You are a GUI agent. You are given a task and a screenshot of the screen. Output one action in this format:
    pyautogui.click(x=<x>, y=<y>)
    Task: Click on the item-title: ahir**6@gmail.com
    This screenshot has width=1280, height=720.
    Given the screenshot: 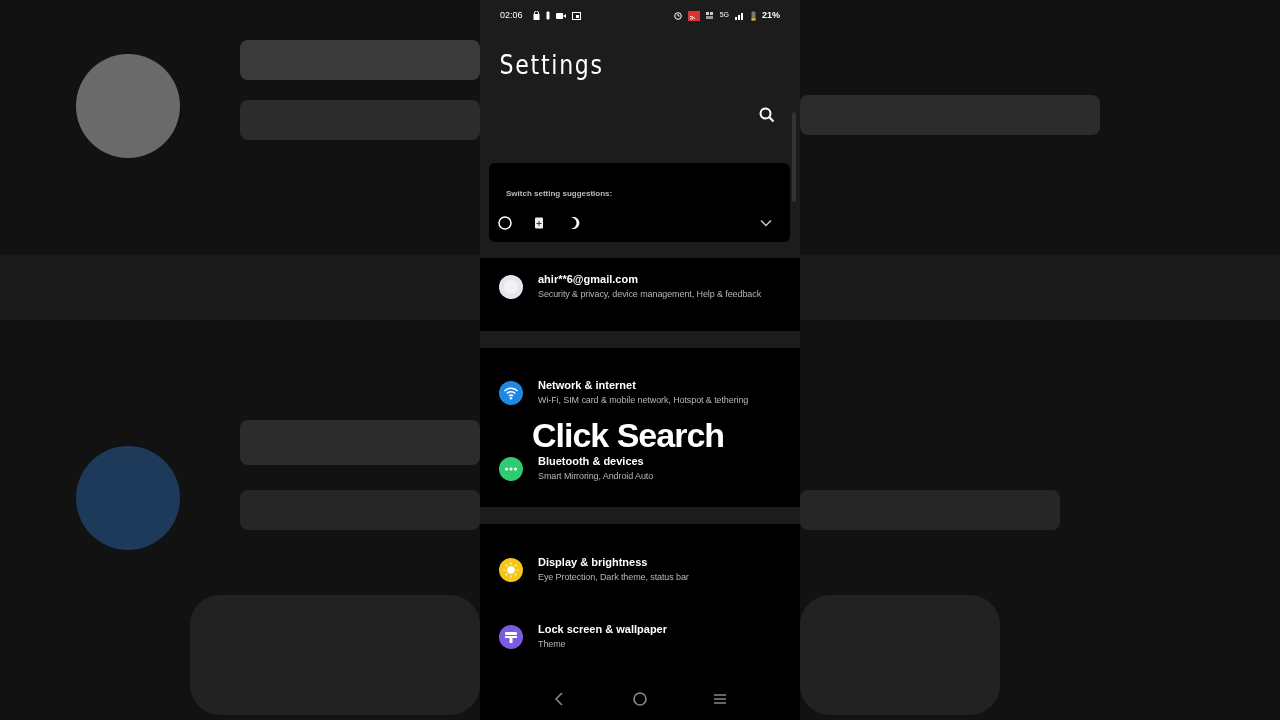 What is the action you would take?
    pyautogui.click(x=588, y=279)
    